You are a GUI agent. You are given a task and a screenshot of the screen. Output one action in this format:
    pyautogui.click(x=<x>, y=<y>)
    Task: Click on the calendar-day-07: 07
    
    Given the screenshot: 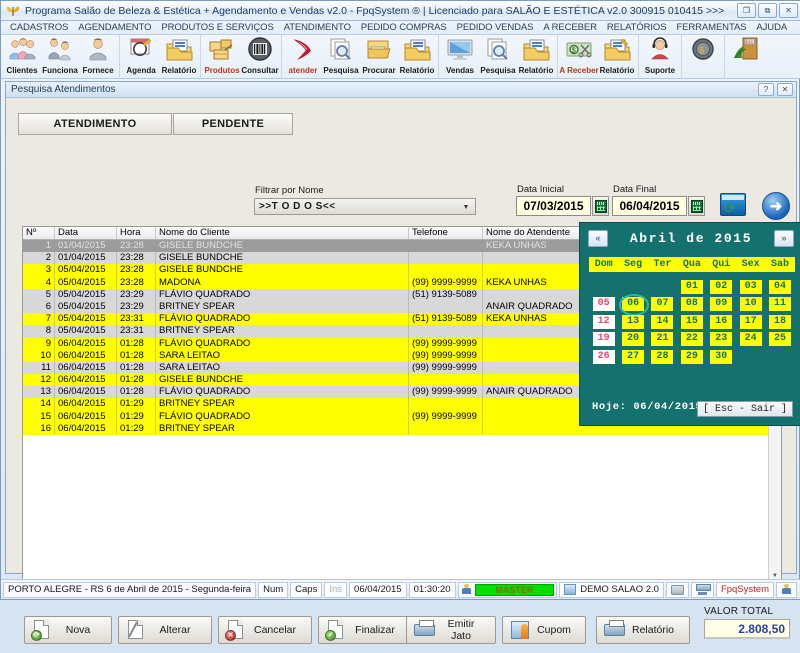 What is the action you would take?
    pyautogui.click(x=662, y=304)
    